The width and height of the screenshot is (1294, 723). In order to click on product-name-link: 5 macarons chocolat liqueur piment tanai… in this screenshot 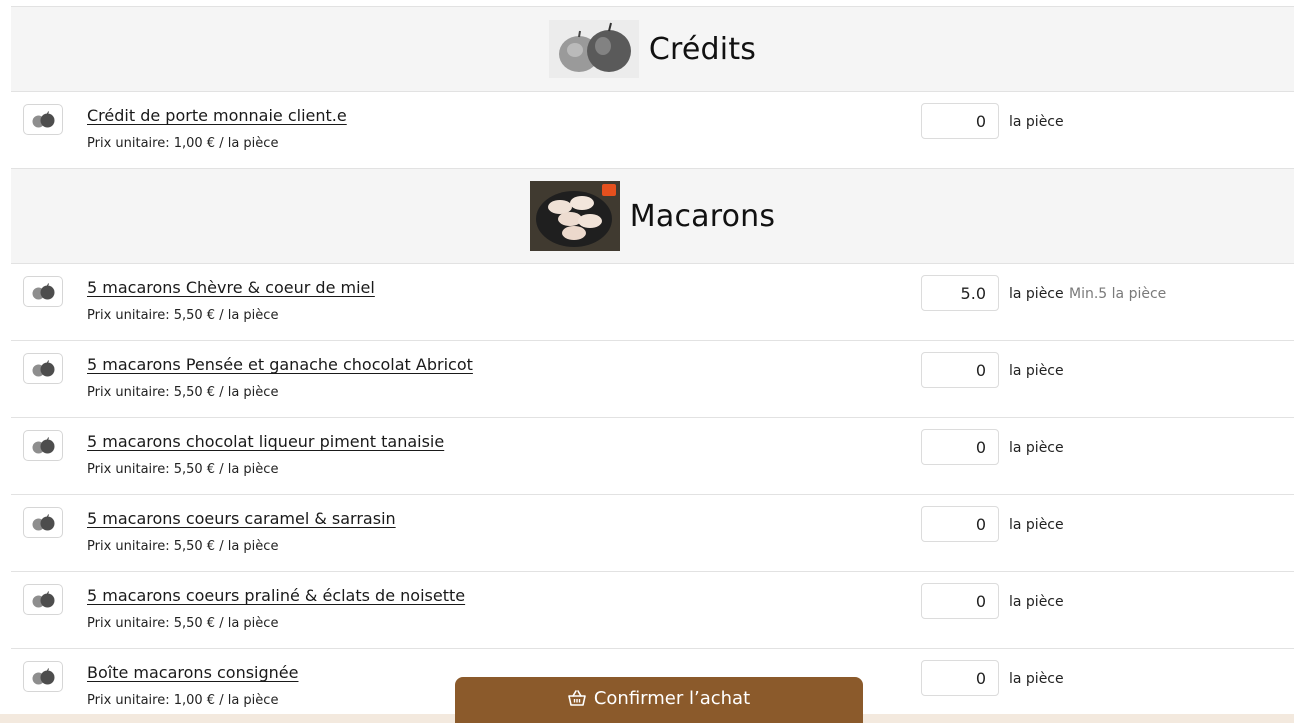, I will do `click(265, 441)`.